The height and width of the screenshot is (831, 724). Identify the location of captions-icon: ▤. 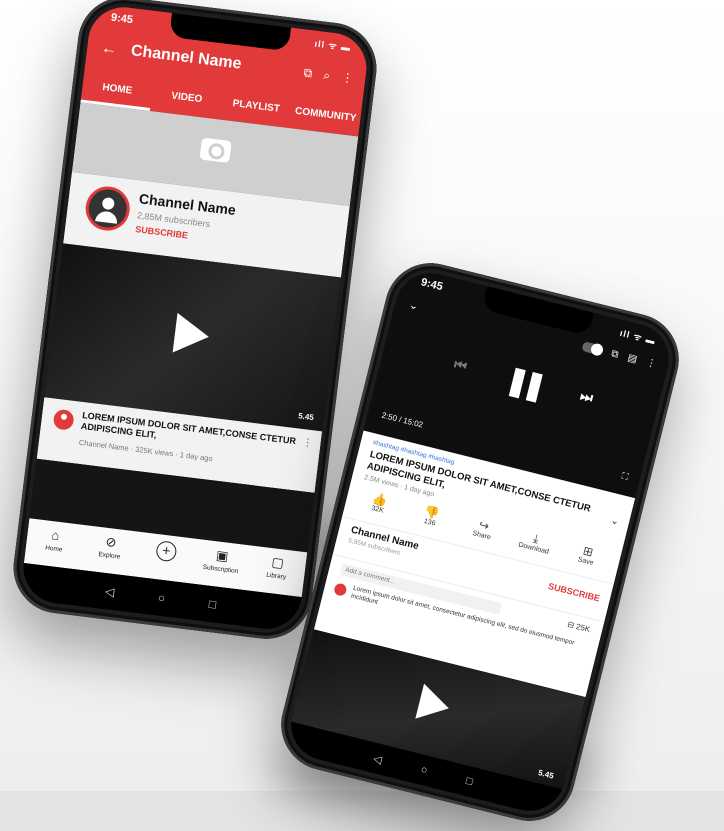
(632, 358).